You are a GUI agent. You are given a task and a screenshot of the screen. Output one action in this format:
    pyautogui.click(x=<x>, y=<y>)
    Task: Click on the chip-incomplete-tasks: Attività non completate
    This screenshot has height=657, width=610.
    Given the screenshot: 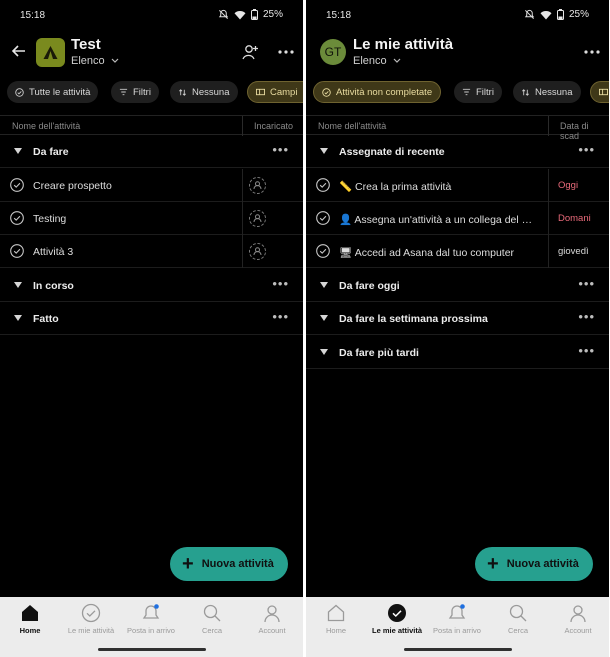 What is the action you would take?
    pyautogui.click(x=377, y=92)
    